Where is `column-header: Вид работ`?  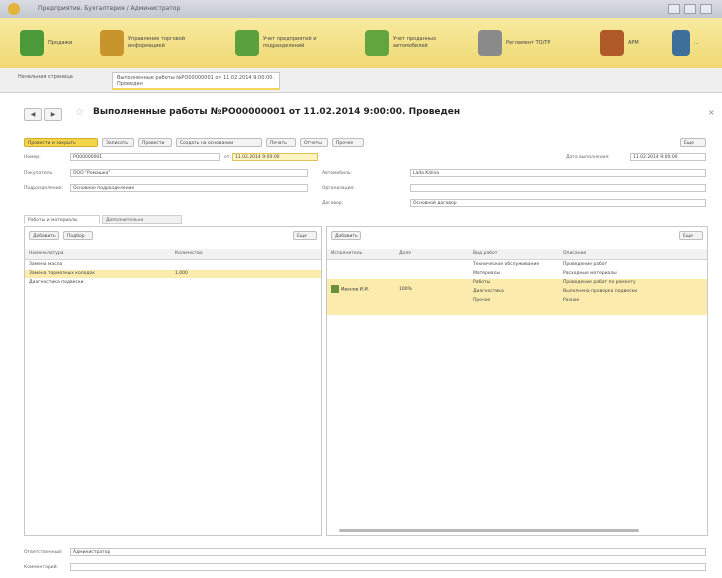
column-header: Вид работ is located at coordinates (485, 253).